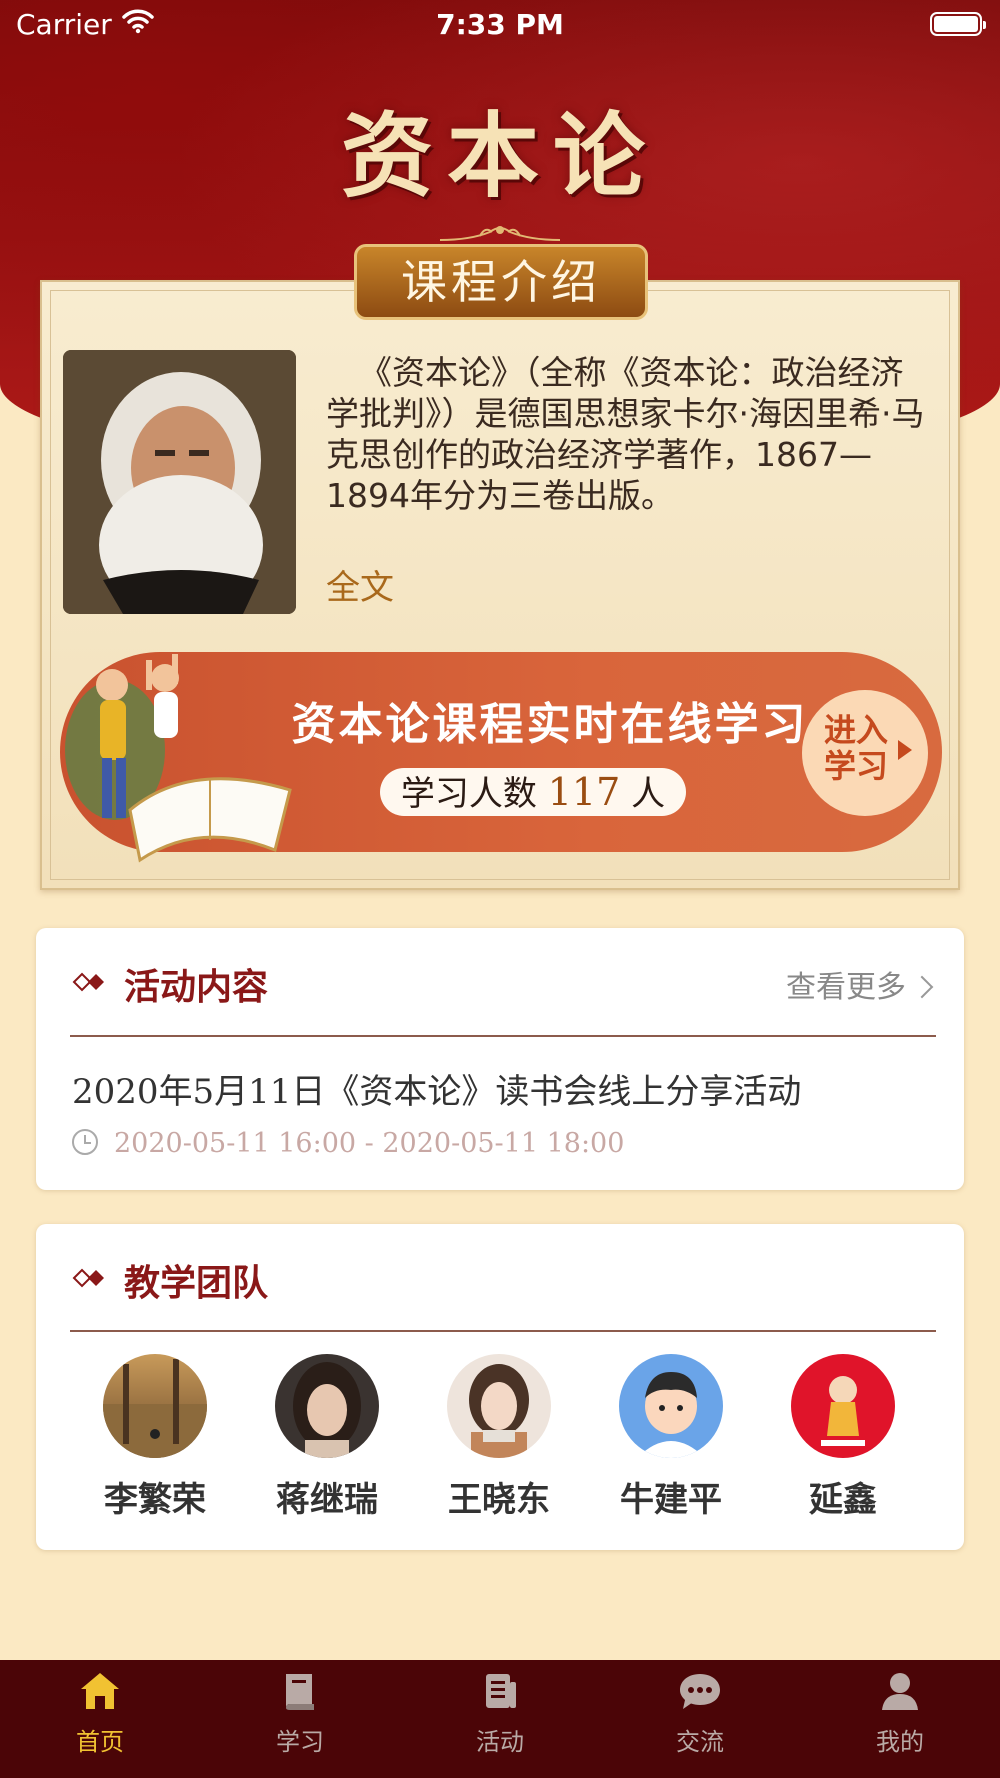 Image resolution: width=1000 pixels, height=1778 pixels. What do you see at coordinates (700, 1691) in the screenshot?
I see `chat-icon` at bounding box center [700, 1691].